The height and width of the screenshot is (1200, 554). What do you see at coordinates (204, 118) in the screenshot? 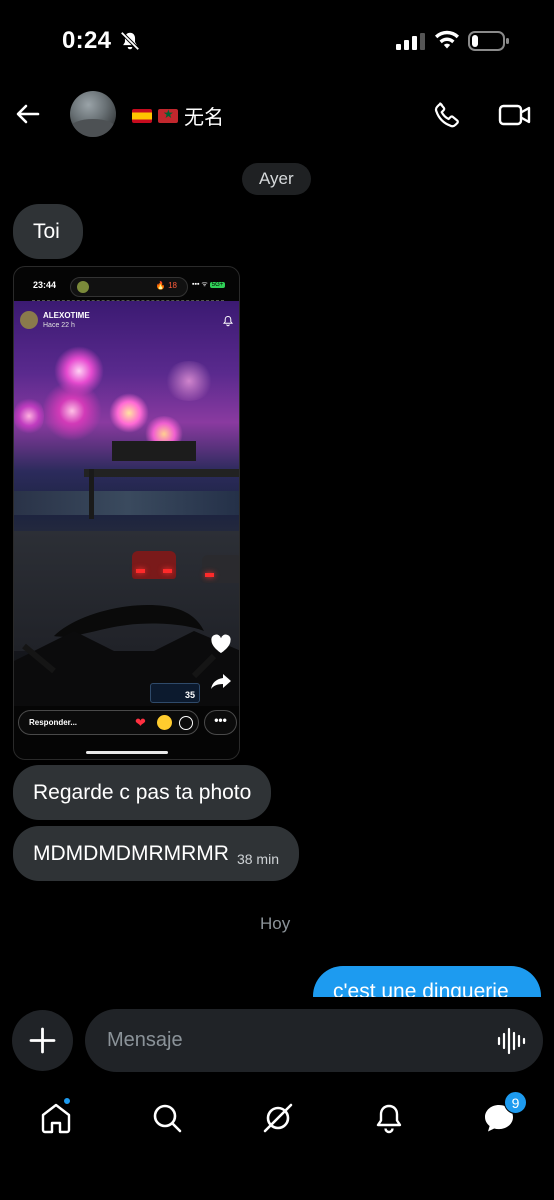
I see `contact-name-text: 无名` at bounding box center [204, 118].